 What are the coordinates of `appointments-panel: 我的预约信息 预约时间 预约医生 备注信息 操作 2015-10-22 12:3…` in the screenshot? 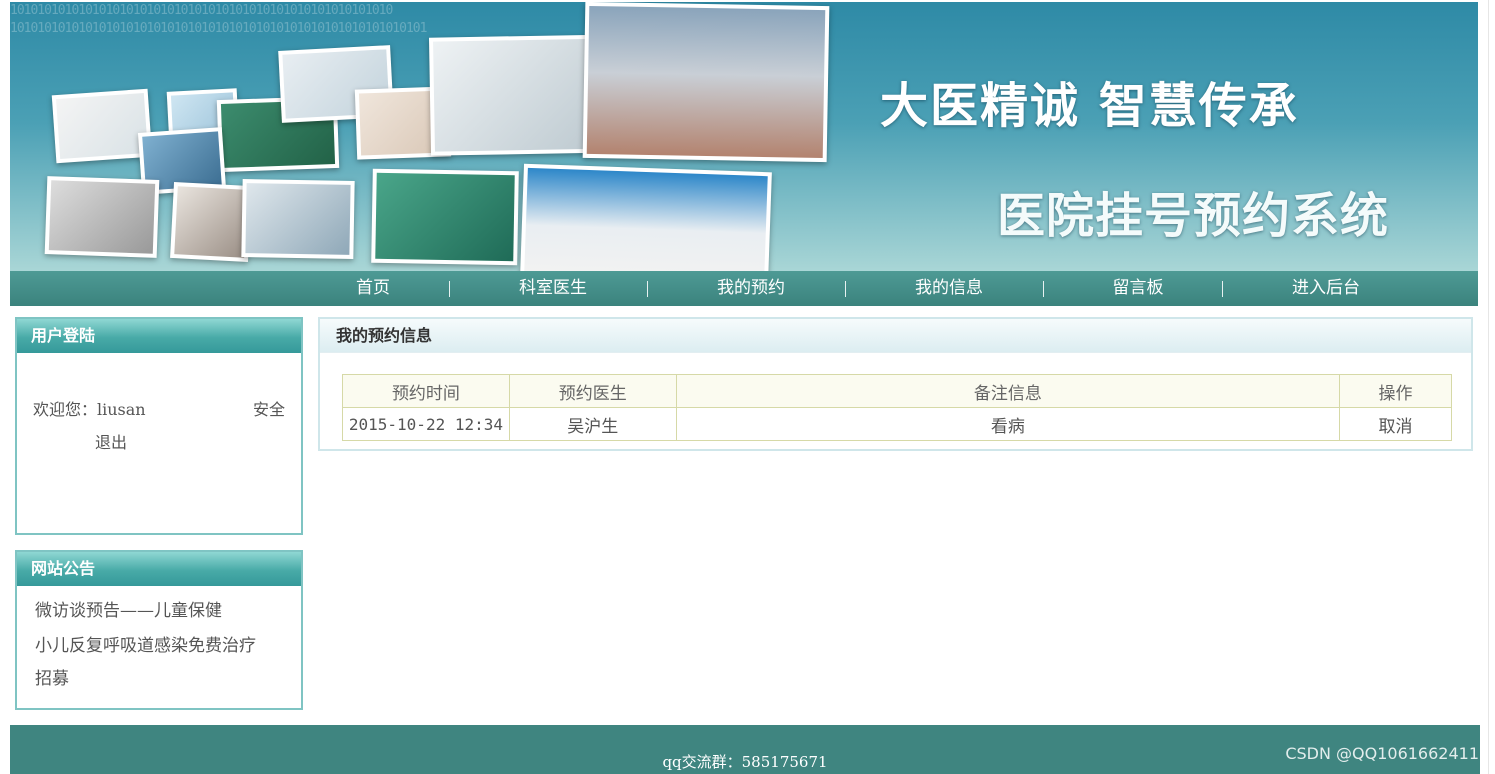 It's located at (895, 384).